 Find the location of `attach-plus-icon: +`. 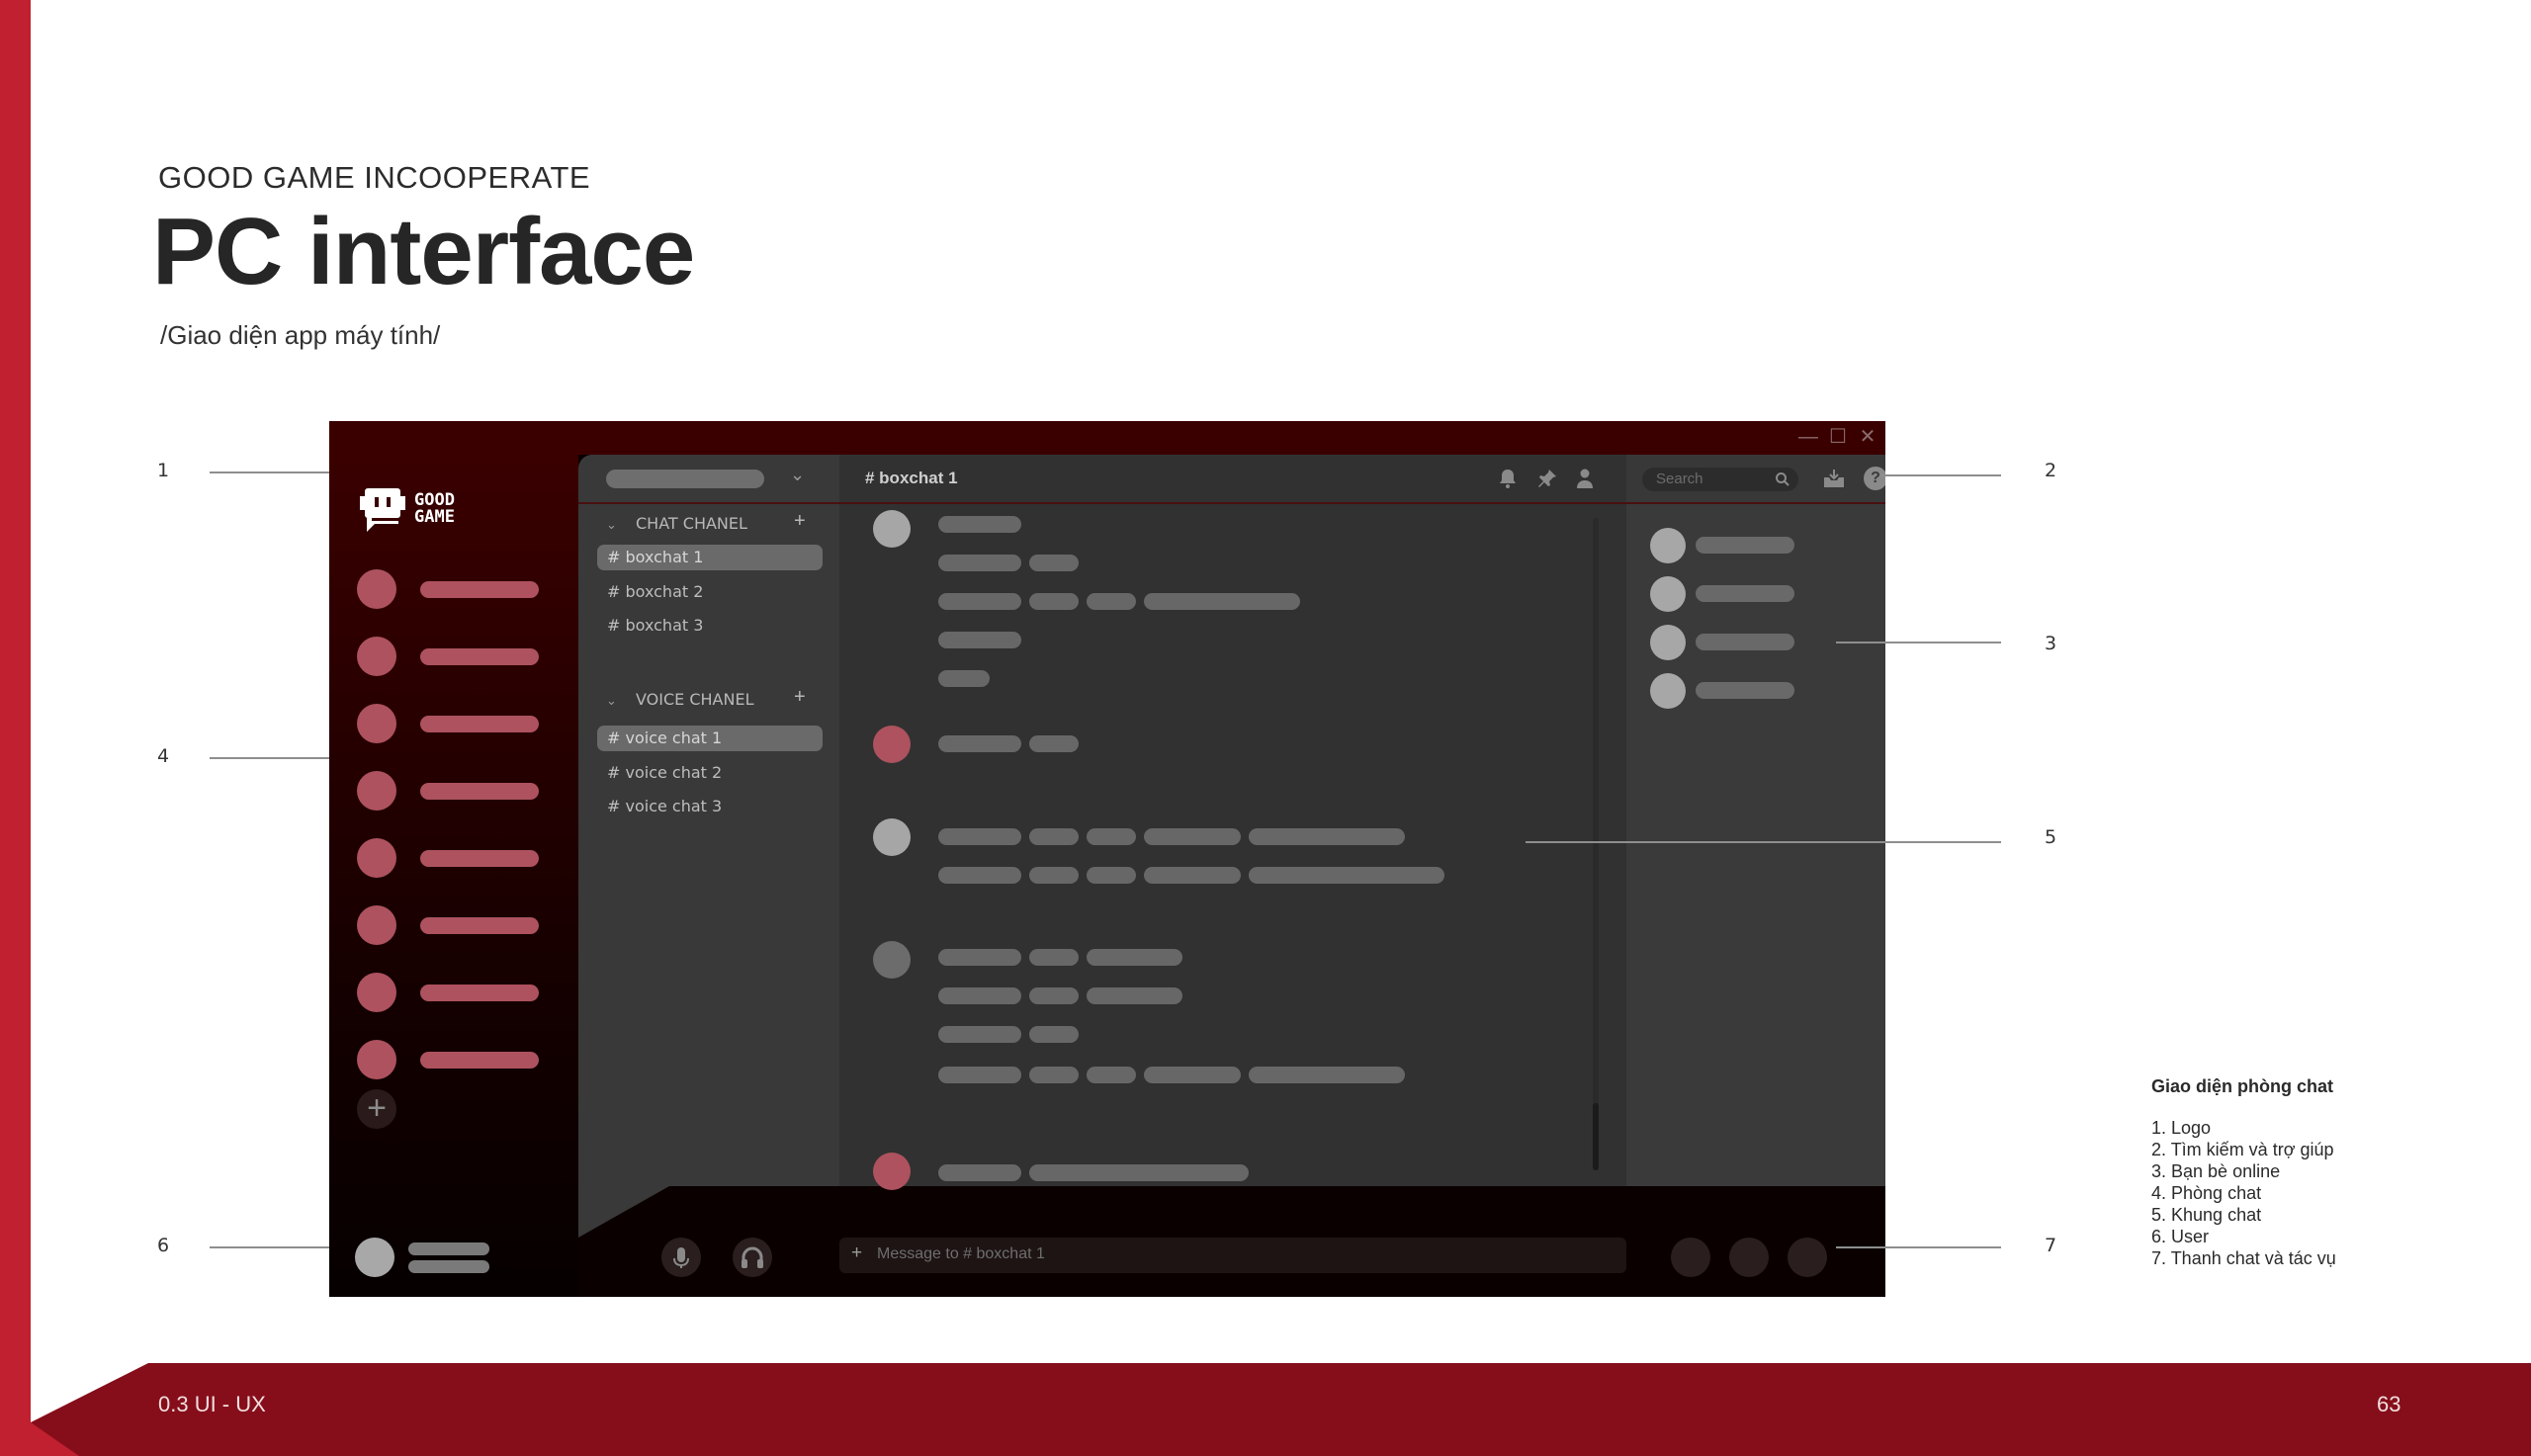

attach-plus-icon: + is located at coordinates (856, 1253).